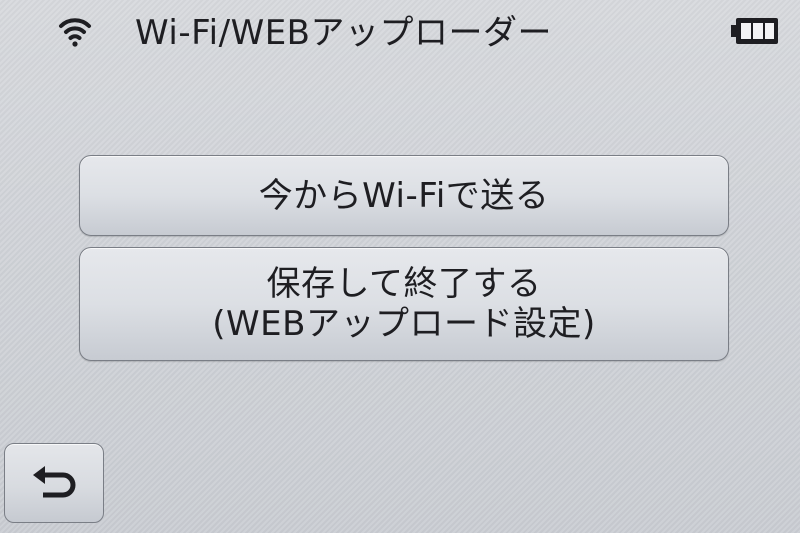 Image resolution: width=800 pixels, height=533 pixels. What do you see at coordinates (404, 324) in the screenshot?
I see `web-upload-settings-label: (WEBアップロード設定)` at bounding box center [404, 324].